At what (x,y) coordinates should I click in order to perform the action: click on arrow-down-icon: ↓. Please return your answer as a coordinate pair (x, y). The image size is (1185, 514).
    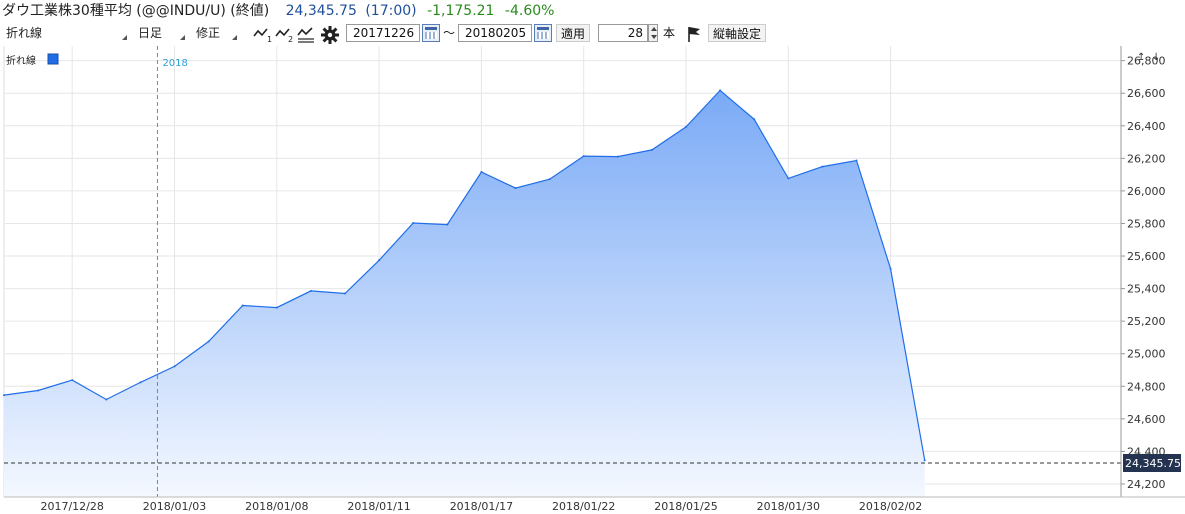
    Looking at the image, I should click on (1156, 57).